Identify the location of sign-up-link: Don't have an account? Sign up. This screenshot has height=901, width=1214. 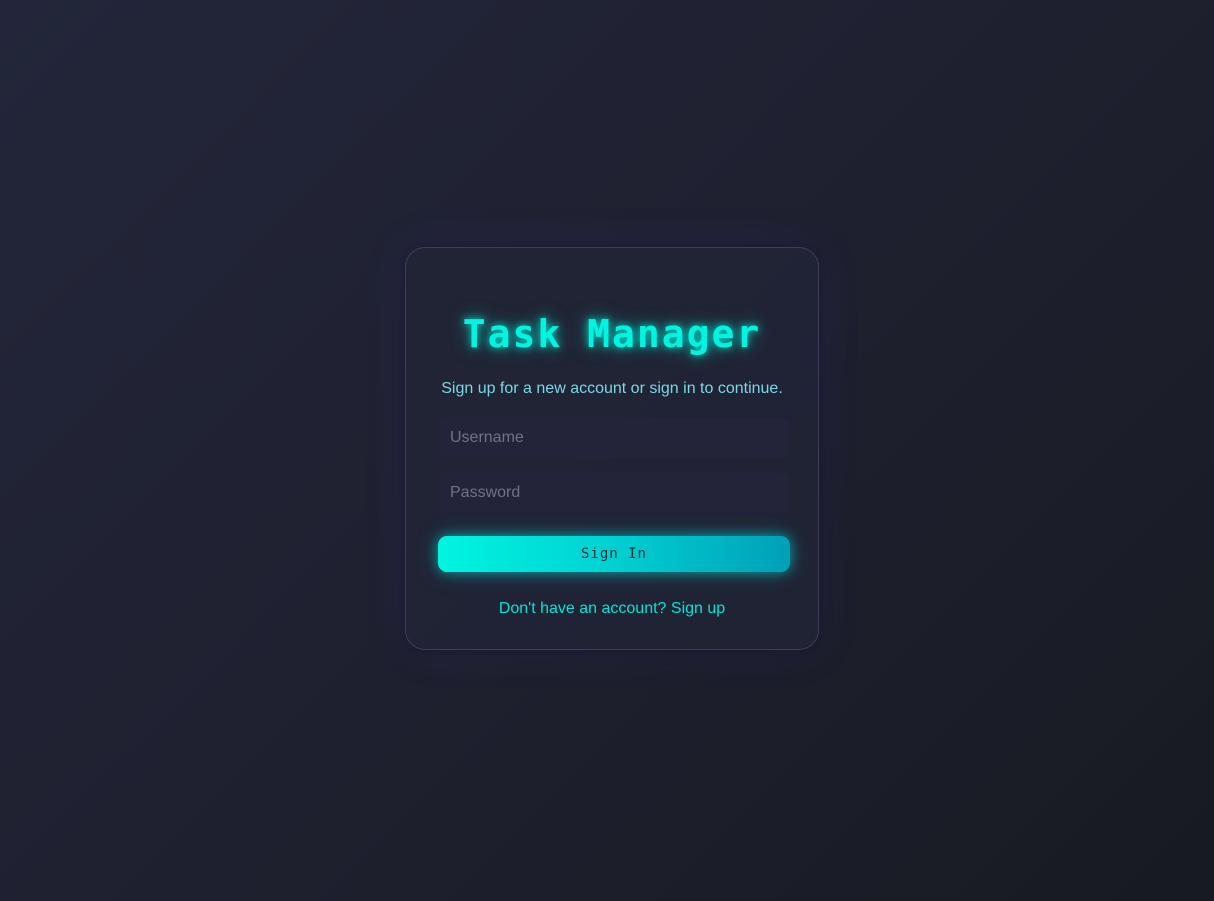
(612, 609).